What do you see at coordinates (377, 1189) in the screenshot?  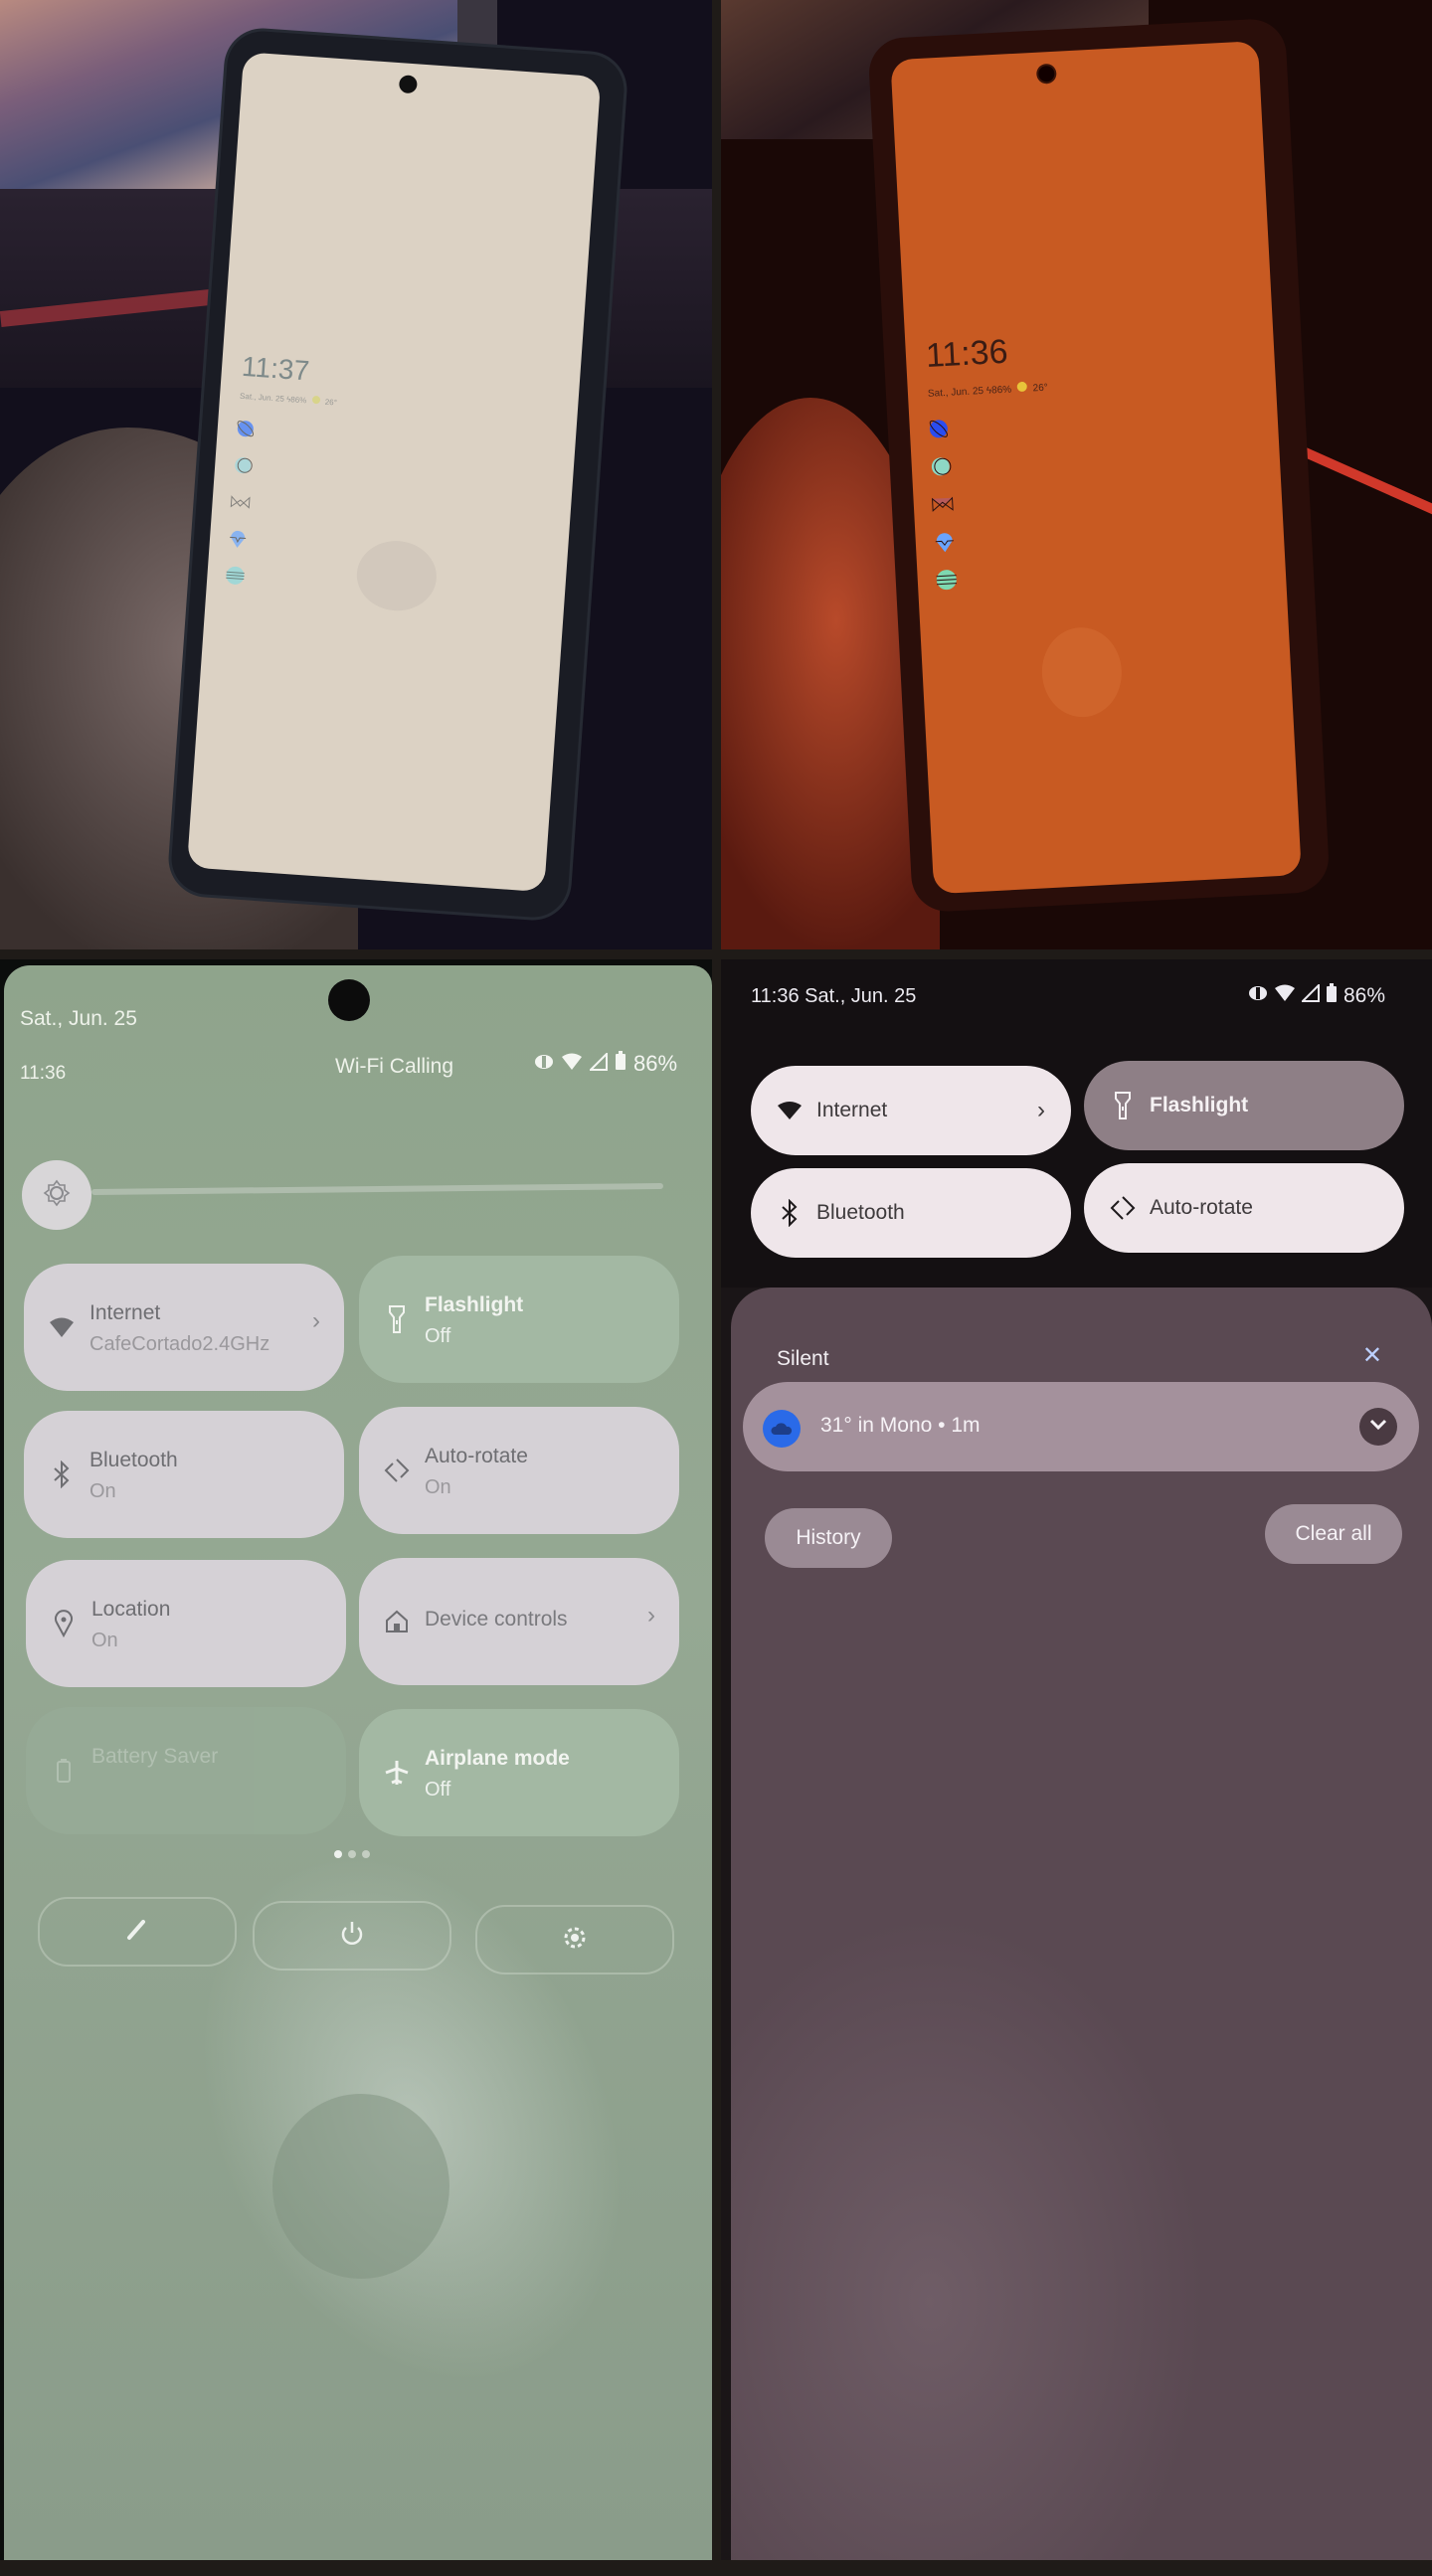 I see `brightness-slider-track` at bounding box center [377, 1189].